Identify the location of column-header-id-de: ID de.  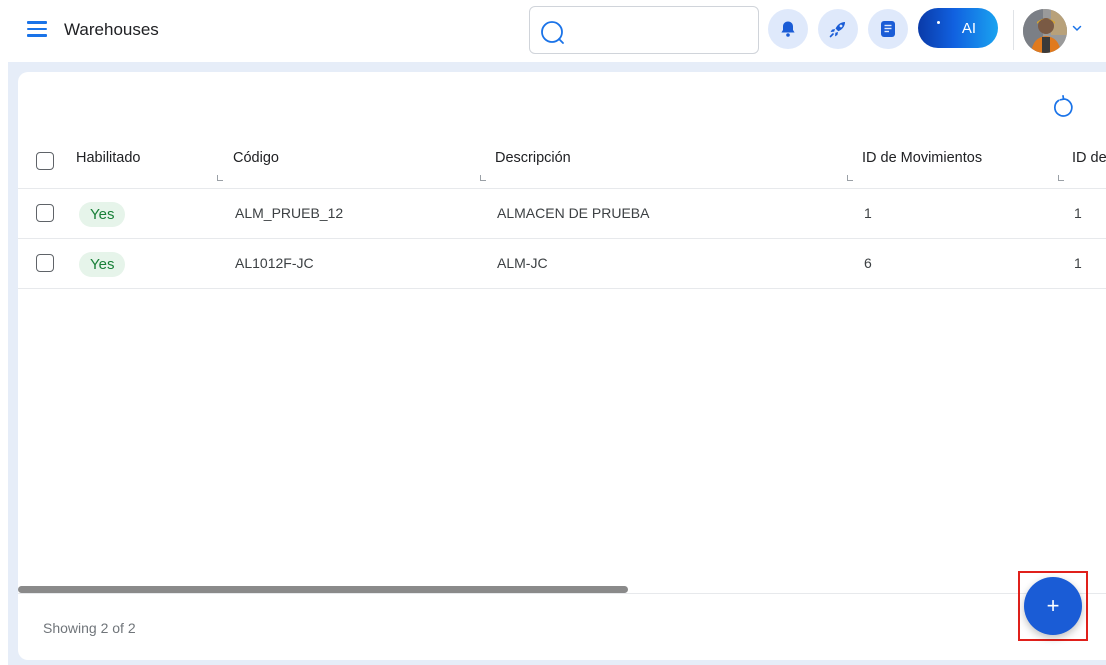
(1089, 158).